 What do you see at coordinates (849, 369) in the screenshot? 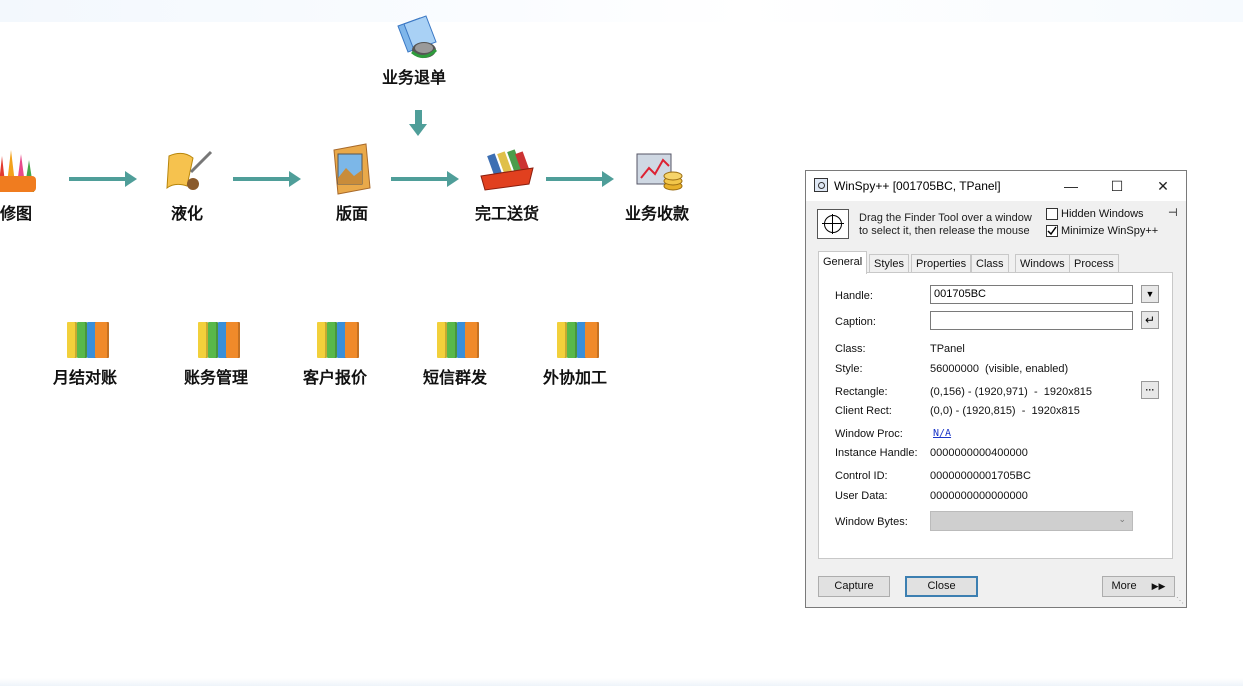
I see `style-label: Style:` at bounding box center [849, 369].